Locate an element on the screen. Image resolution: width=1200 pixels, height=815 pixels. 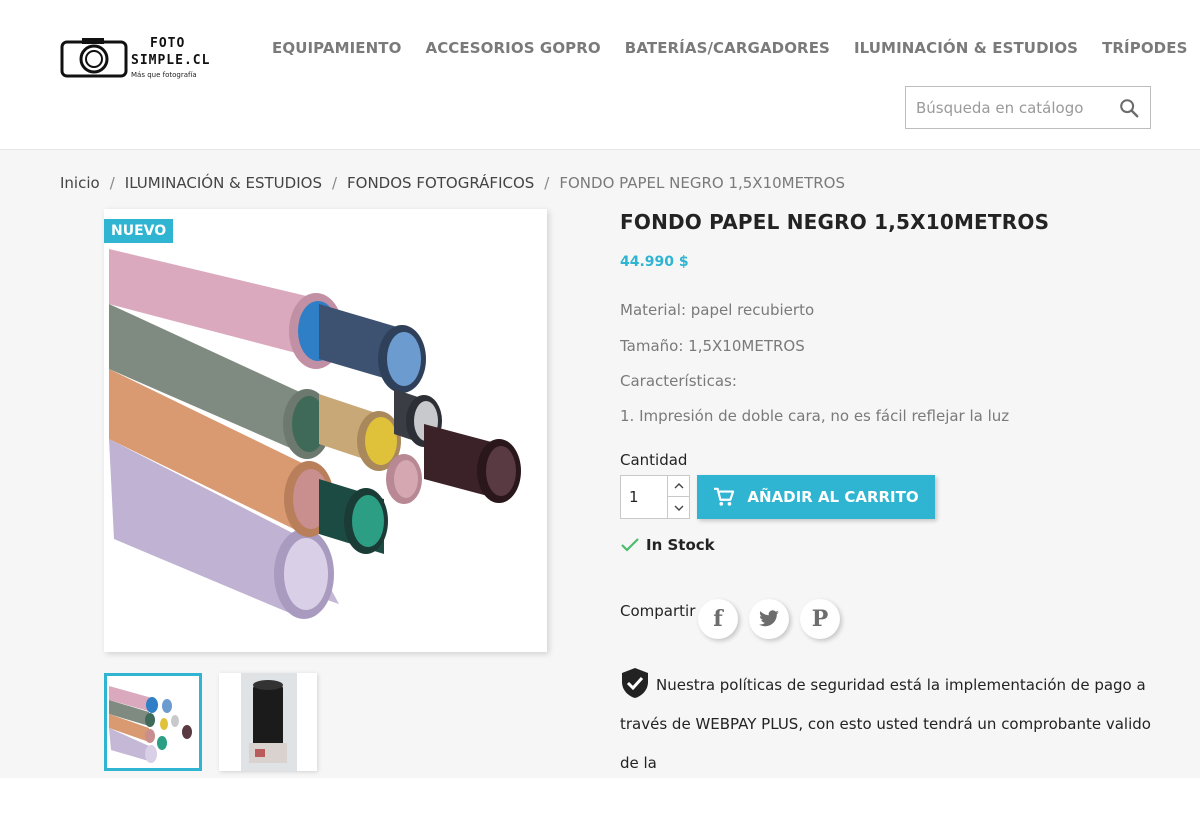
facebook-icon: f is located at coordinates (718, 619).